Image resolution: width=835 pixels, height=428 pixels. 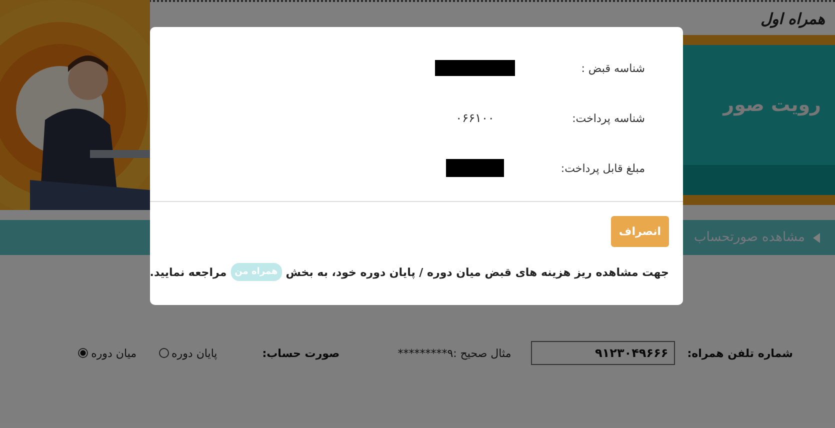 I want to click on field-label: شناسه پرداخت:, so click(x=608, y=118).